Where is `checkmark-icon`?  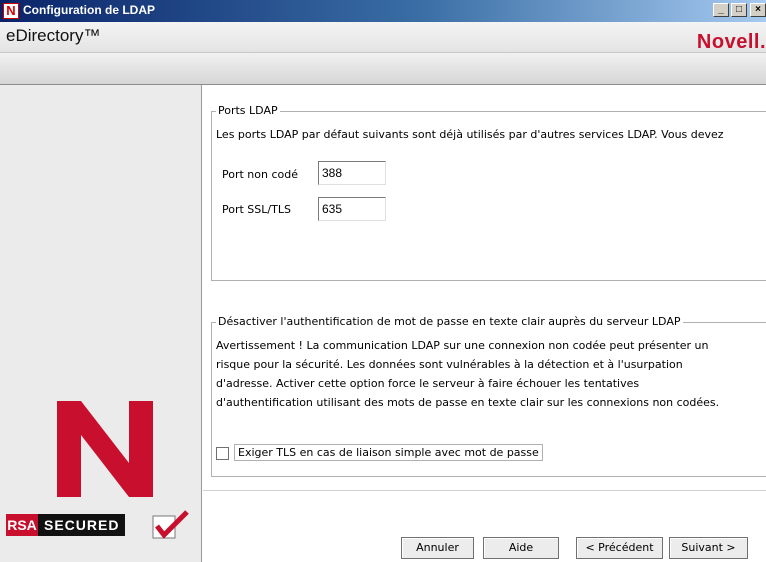
checkmark-icon is located at coordinates (170, 524).